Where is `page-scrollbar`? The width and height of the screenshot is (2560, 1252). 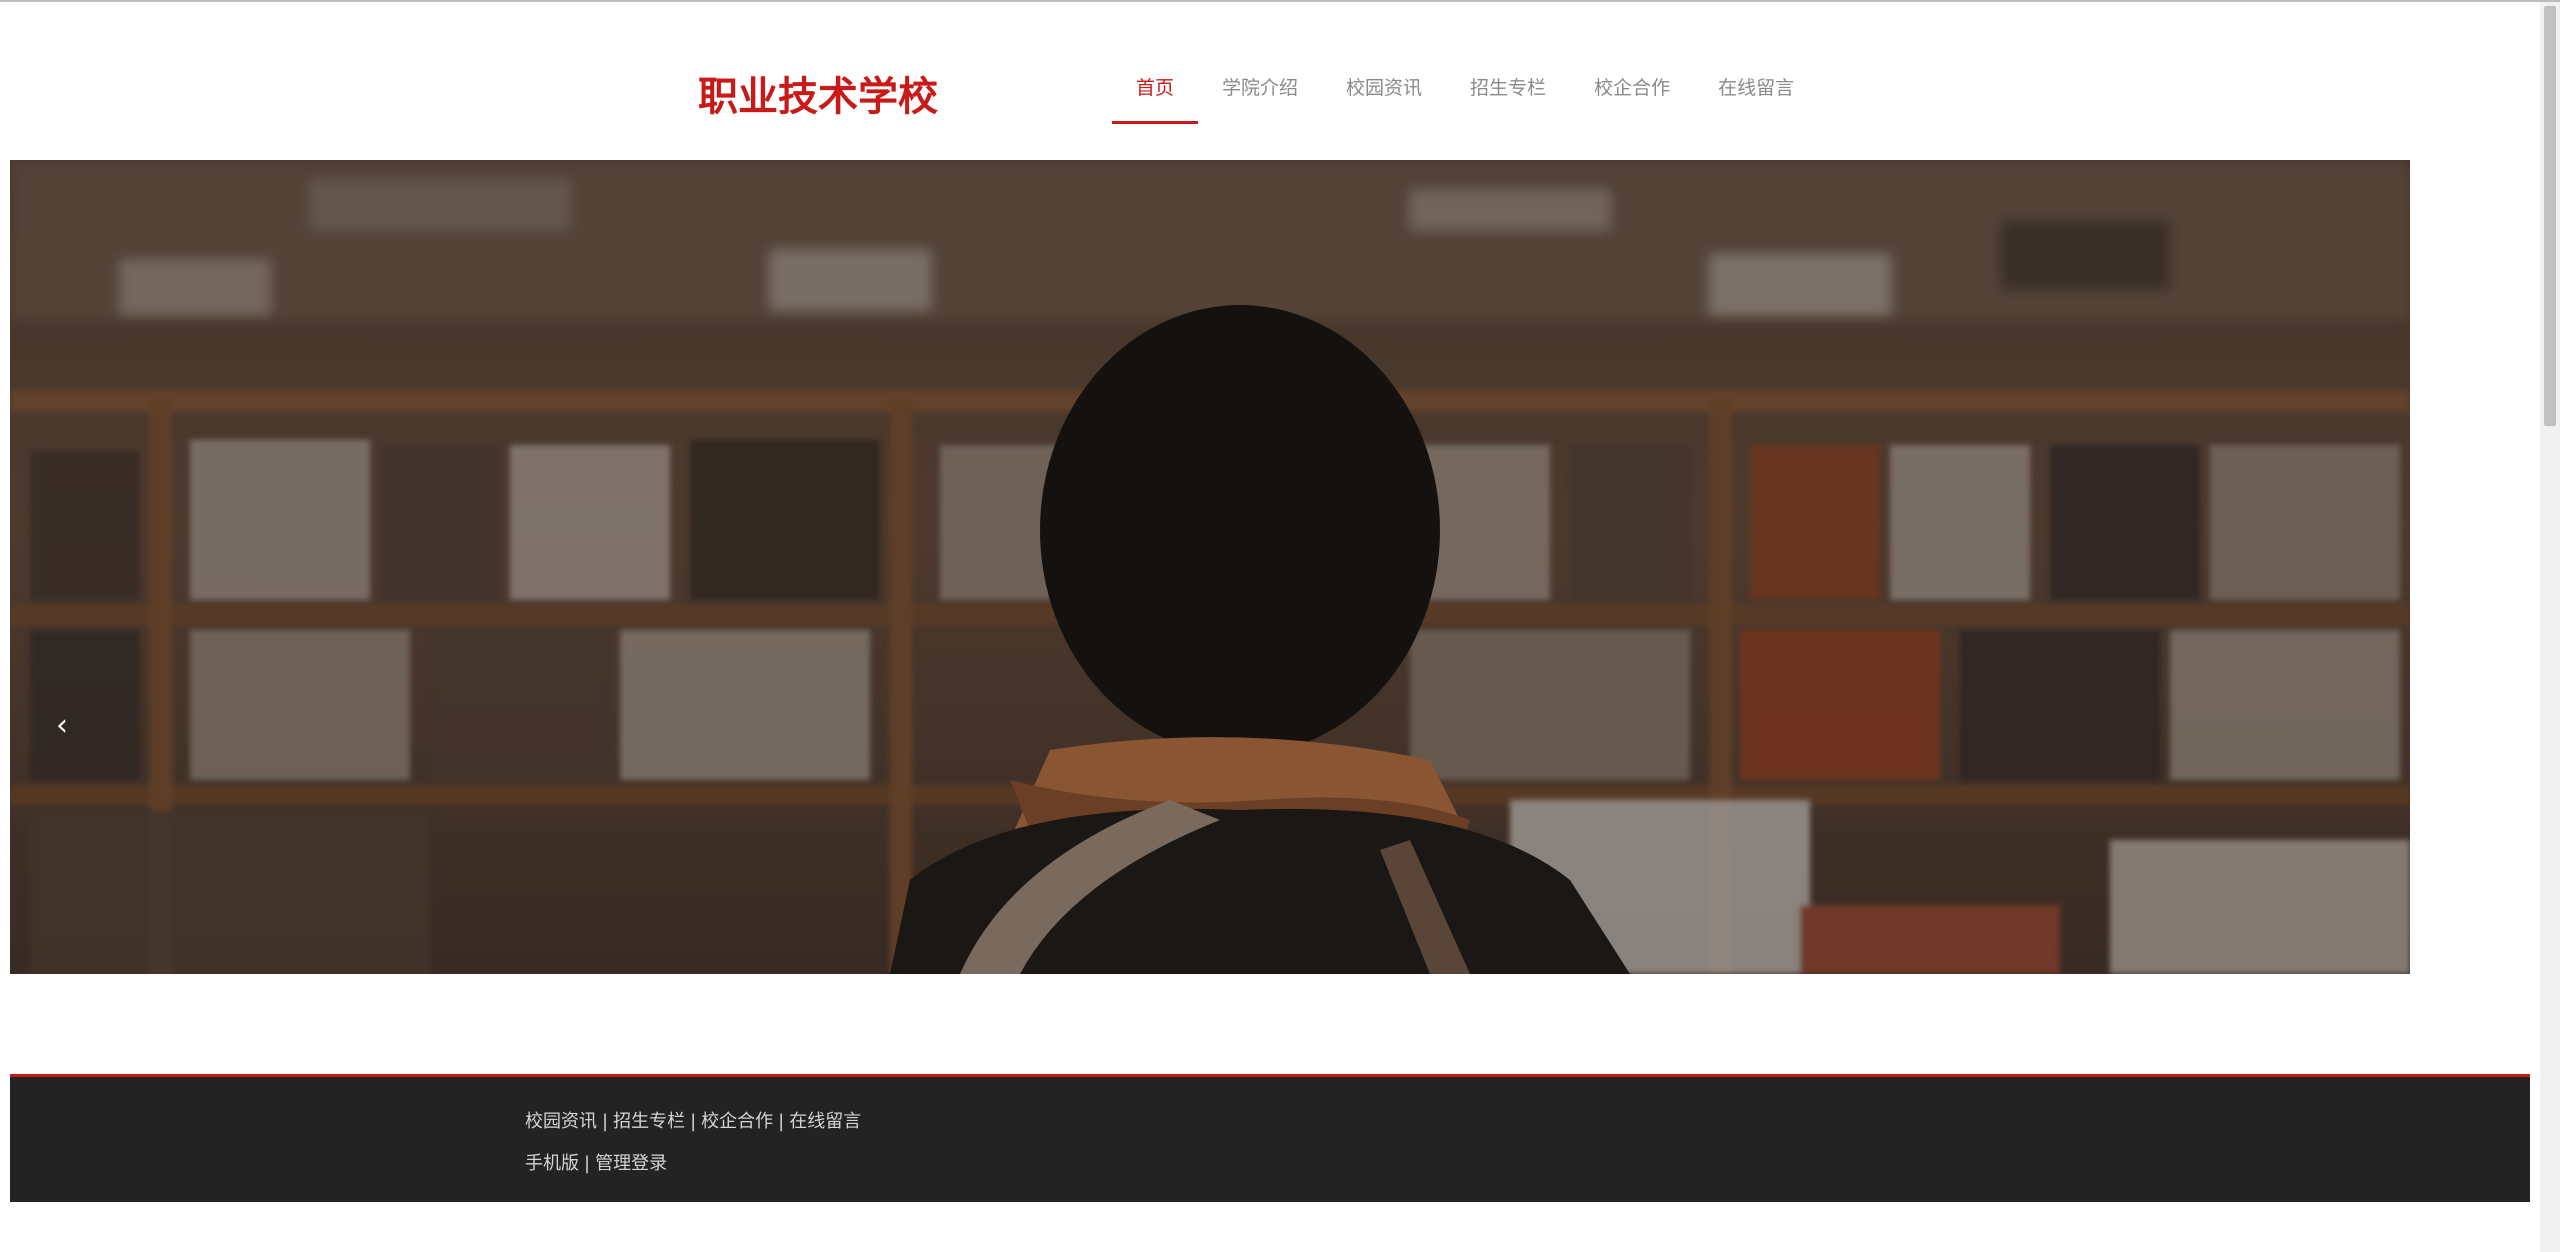 page-scrollbar is located at coordinates (2550, 627).